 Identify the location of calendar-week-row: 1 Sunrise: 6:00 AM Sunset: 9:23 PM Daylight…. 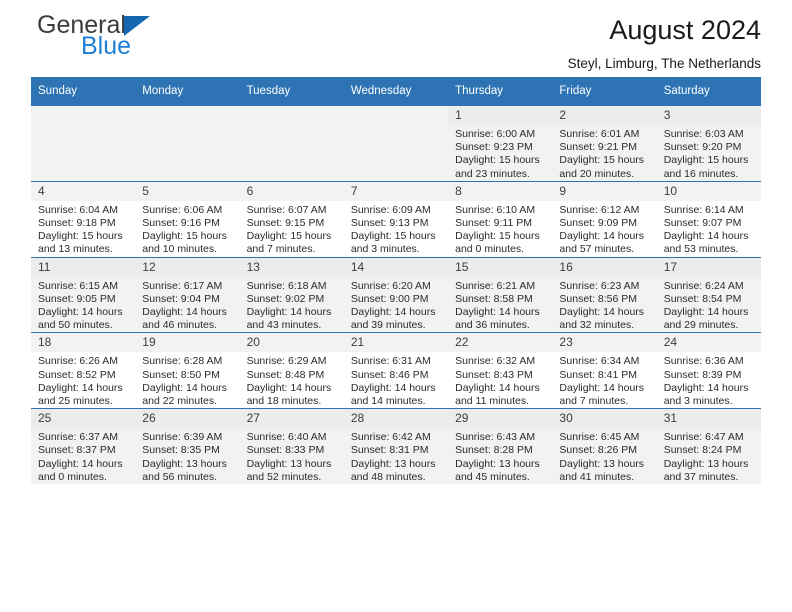
(396, 143).